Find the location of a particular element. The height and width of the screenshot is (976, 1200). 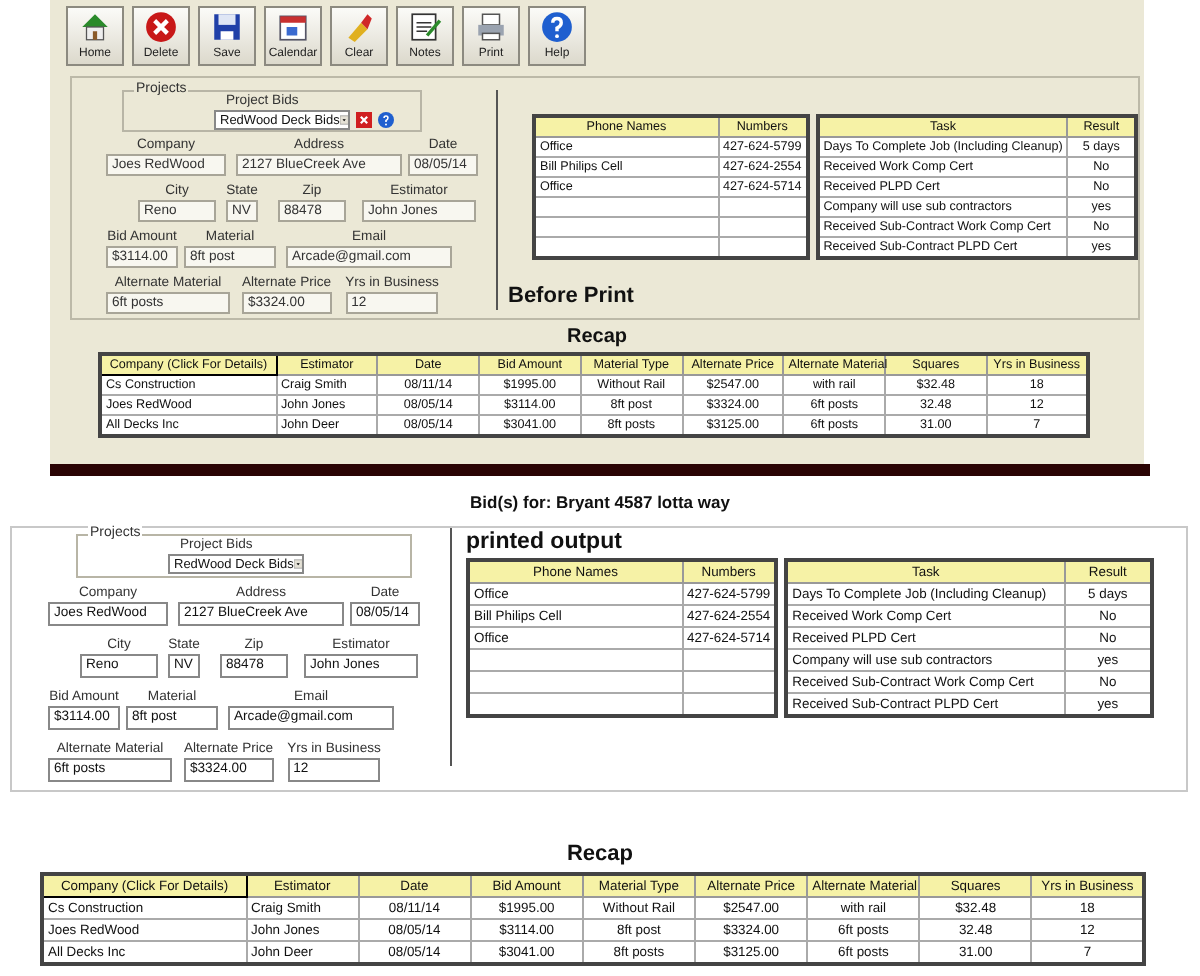

printer-icon is located at coordinates (491, 27).